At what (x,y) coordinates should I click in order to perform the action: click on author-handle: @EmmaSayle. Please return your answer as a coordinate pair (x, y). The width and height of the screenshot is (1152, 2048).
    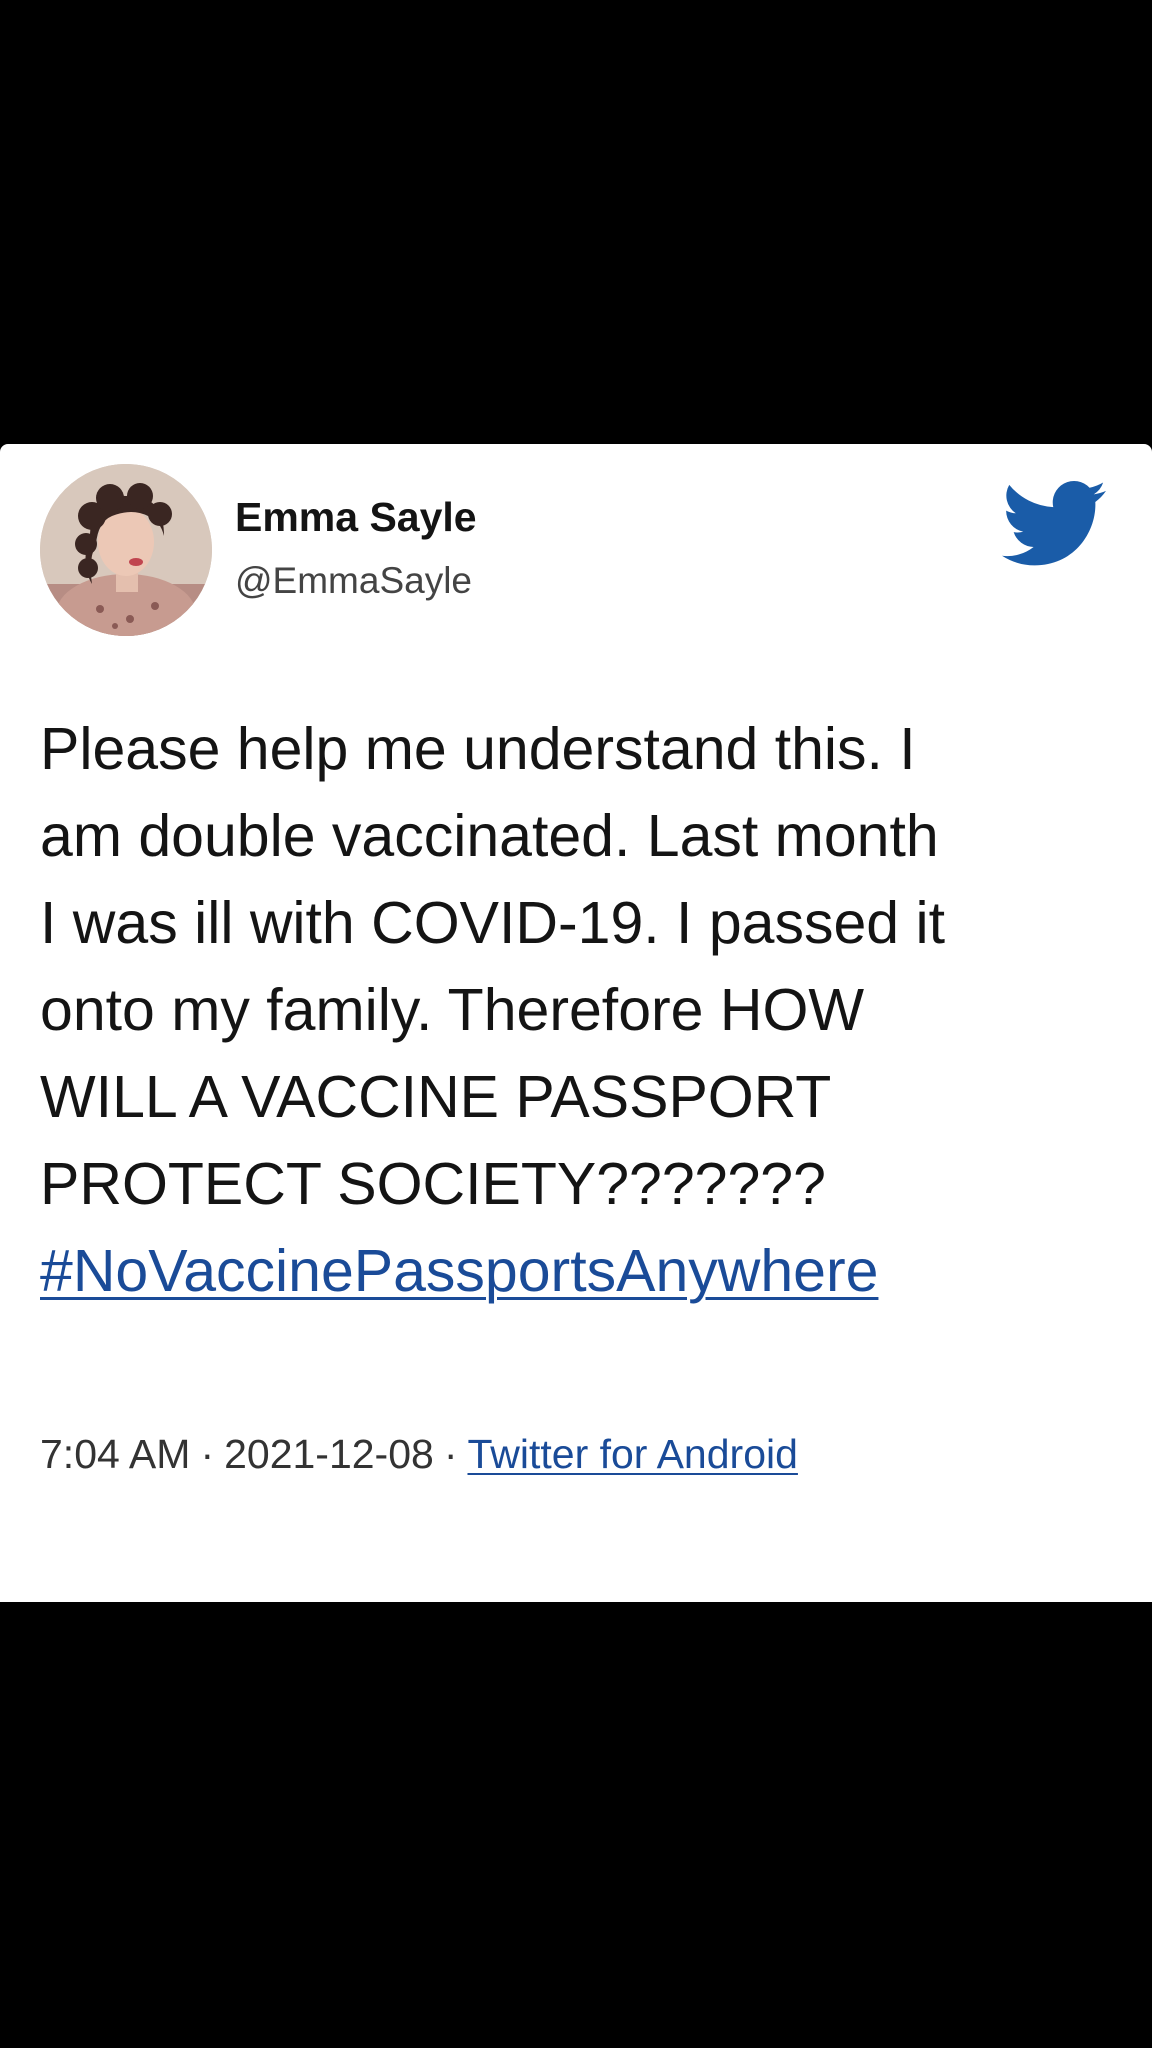
    Looking at the image, I should click on (353, 581).